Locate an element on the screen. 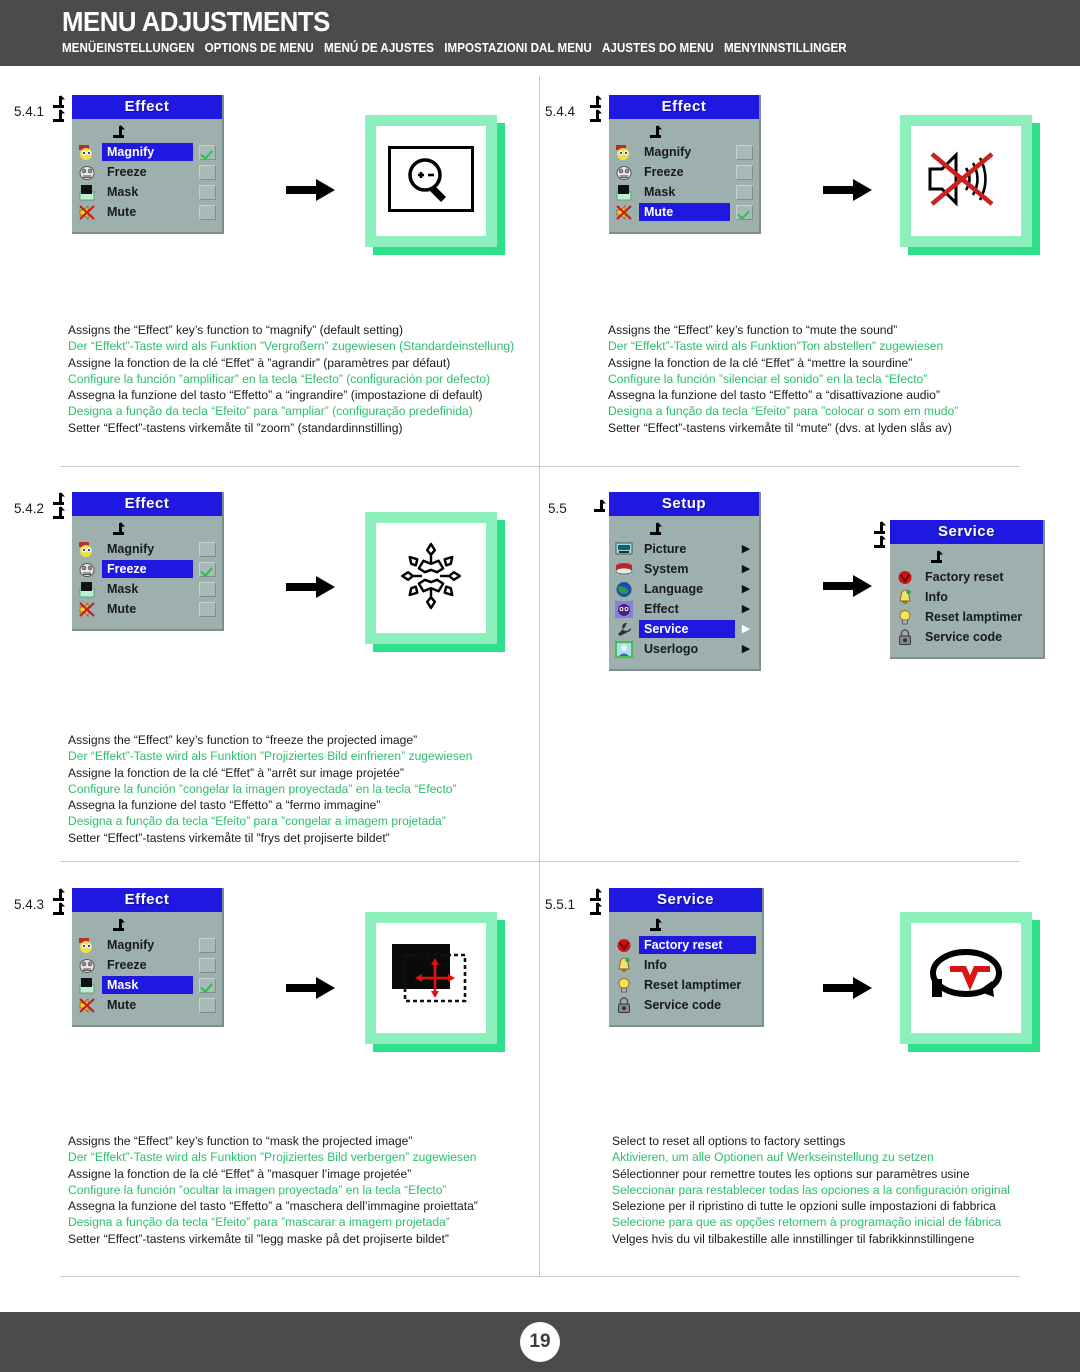 This screenshot has height=1372, width=1080. osd-item-label: Userlogo is located at coordinates (671, 649).